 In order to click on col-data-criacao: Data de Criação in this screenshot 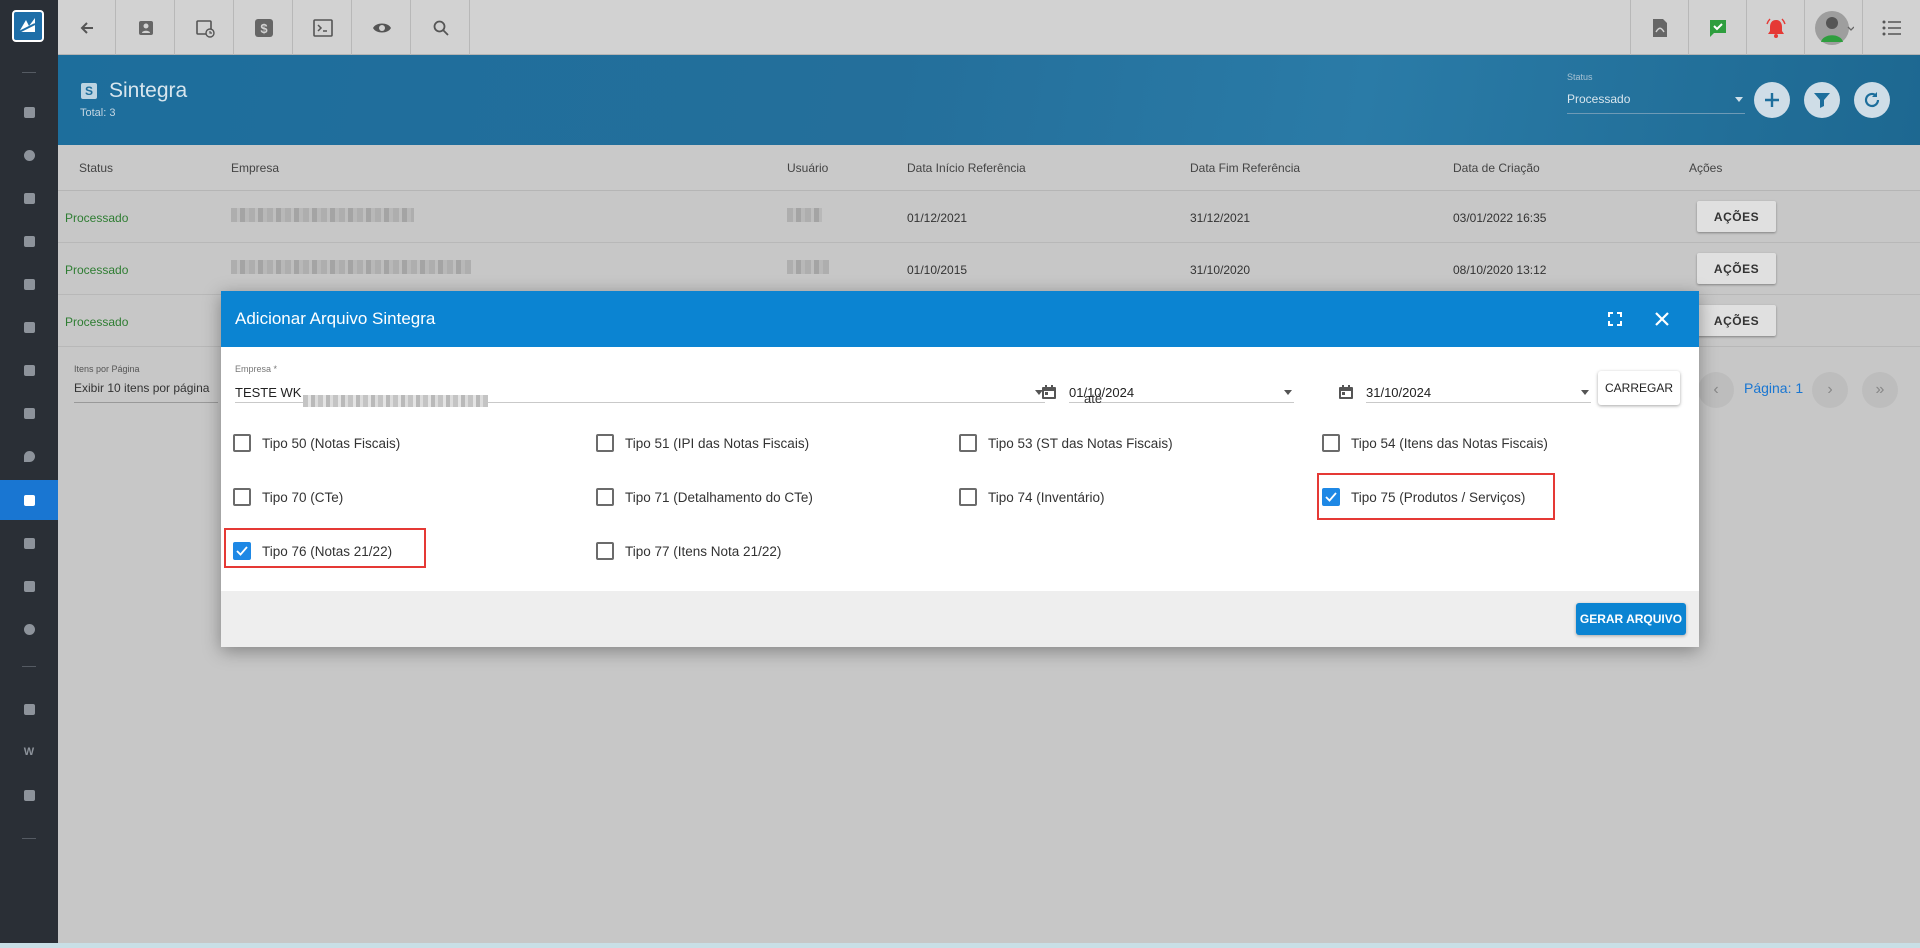, I will do `click(1496, 168)`.